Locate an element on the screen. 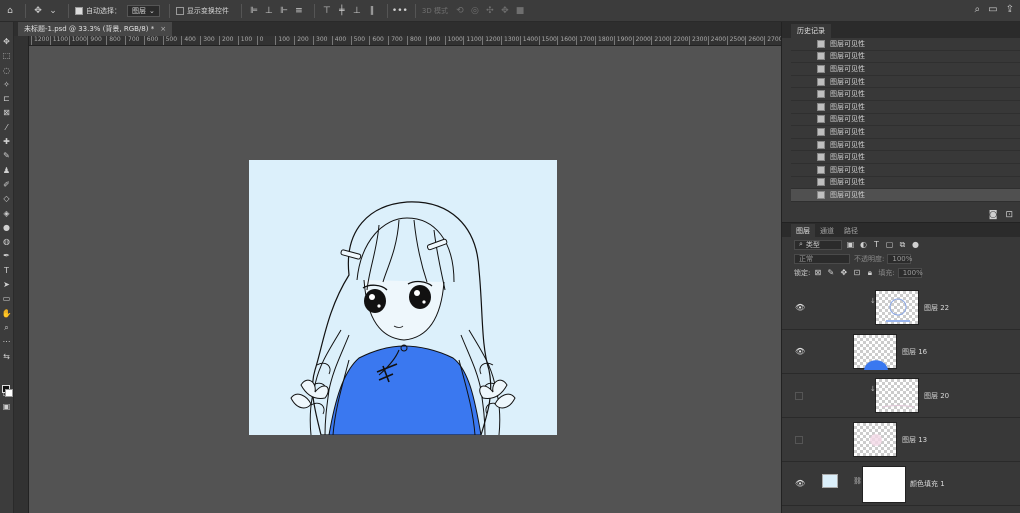 This screenshot has width=1020, height=513. home-icon: ⌂ is located at coordinates (10, 11).